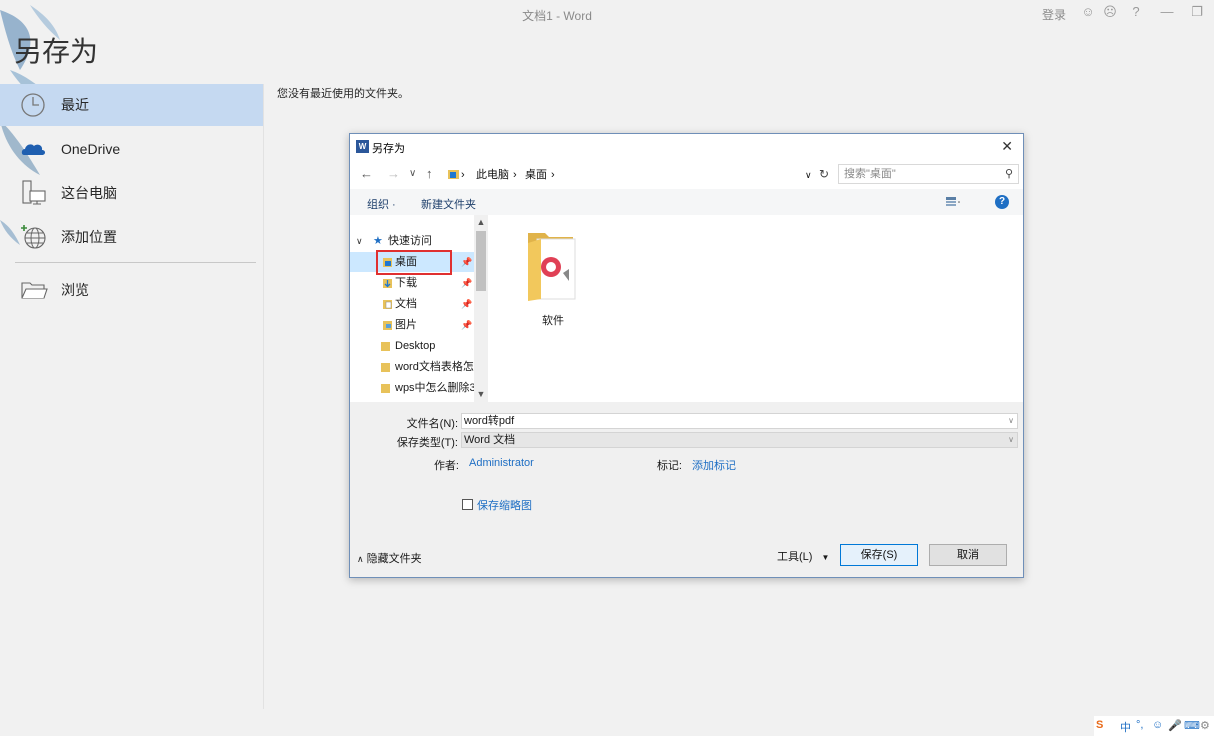 The image size is (1214, 736). What do you see at coordinates (131, 237) in the screenshot?
I see `nav-item-add-place: 添加位置` at bounding box center [131, 237].